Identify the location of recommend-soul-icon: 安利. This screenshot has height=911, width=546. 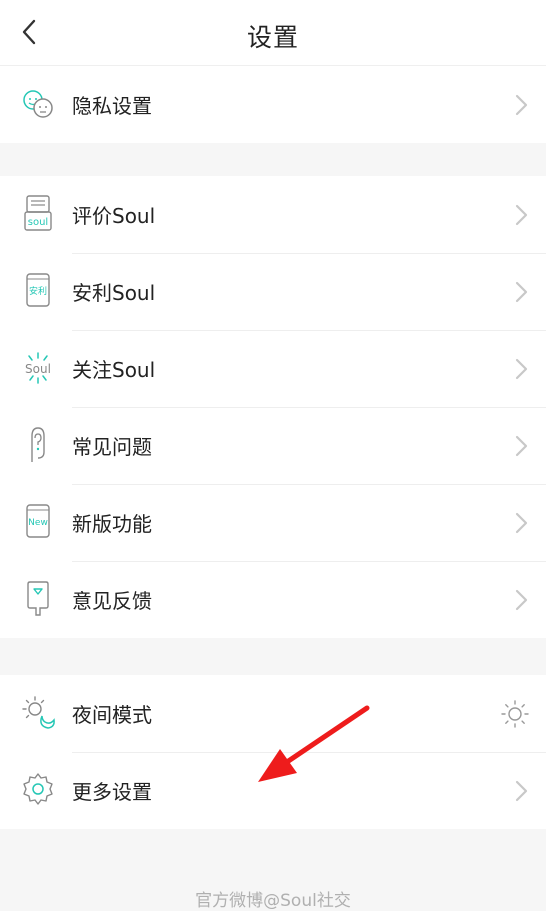
(38, 290).